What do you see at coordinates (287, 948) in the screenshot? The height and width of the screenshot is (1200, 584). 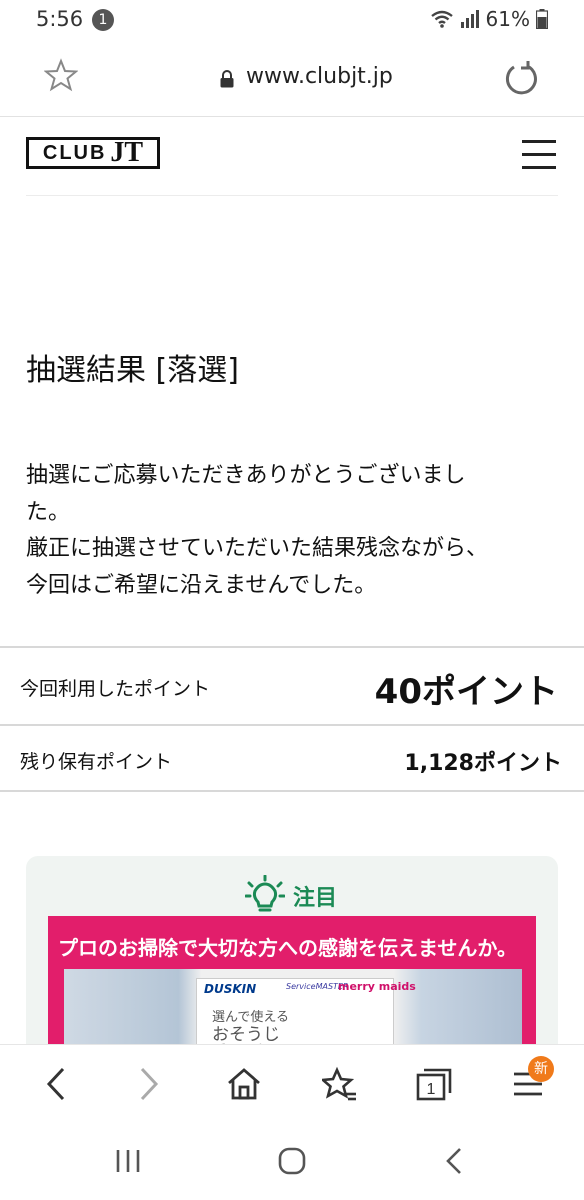 I see `promo-banner-headline: プロのお掃除で大切な方への感謝を伝えませんか。` at bounding box center [287, 948].